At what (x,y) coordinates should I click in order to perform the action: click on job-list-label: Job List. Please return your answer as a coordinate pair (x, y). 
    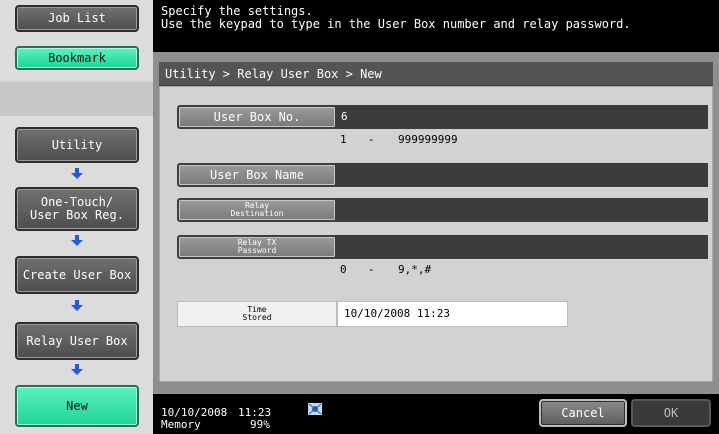
    Looking at the image, I should click on (77, 18).